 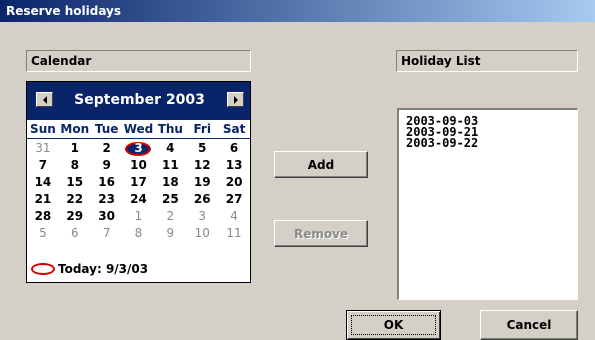 What do you see at coordinates (170, 129) in the screenshot?
I see `weekday-thu: Thu` at bounding box center [170, 129].